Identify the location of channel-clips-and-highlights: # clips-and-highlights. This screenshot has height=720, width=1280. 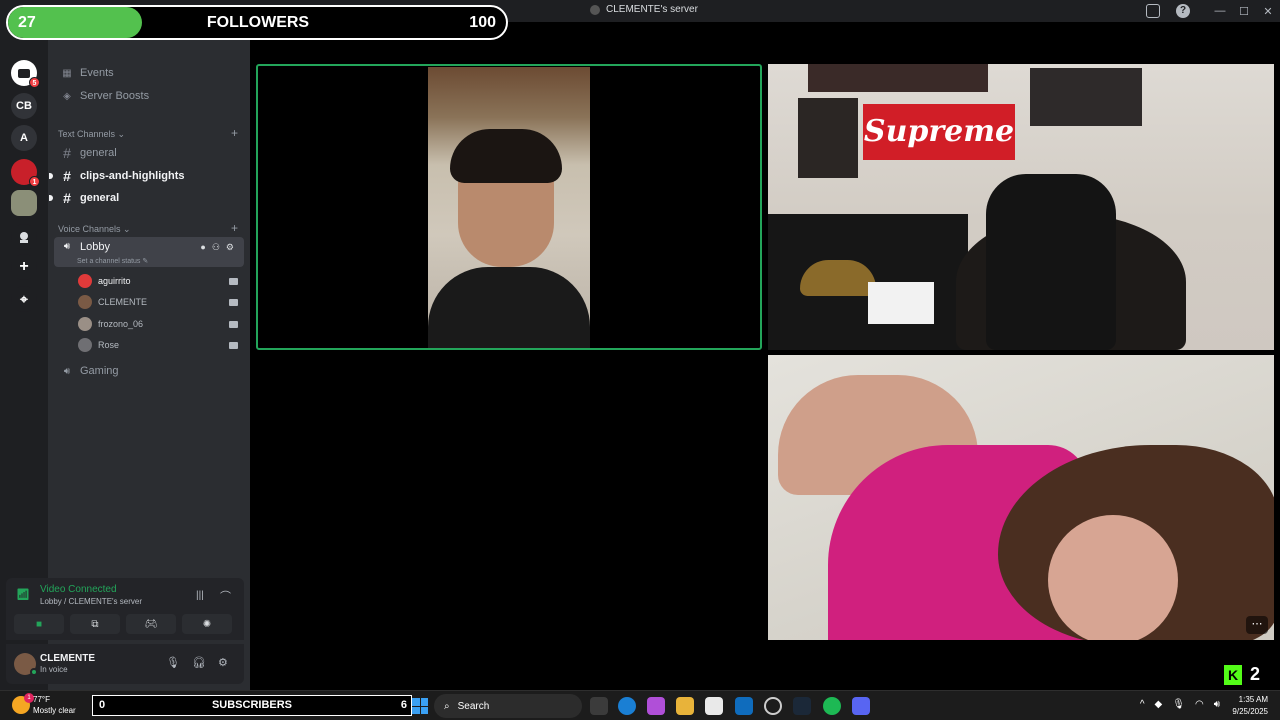
(146, 176).